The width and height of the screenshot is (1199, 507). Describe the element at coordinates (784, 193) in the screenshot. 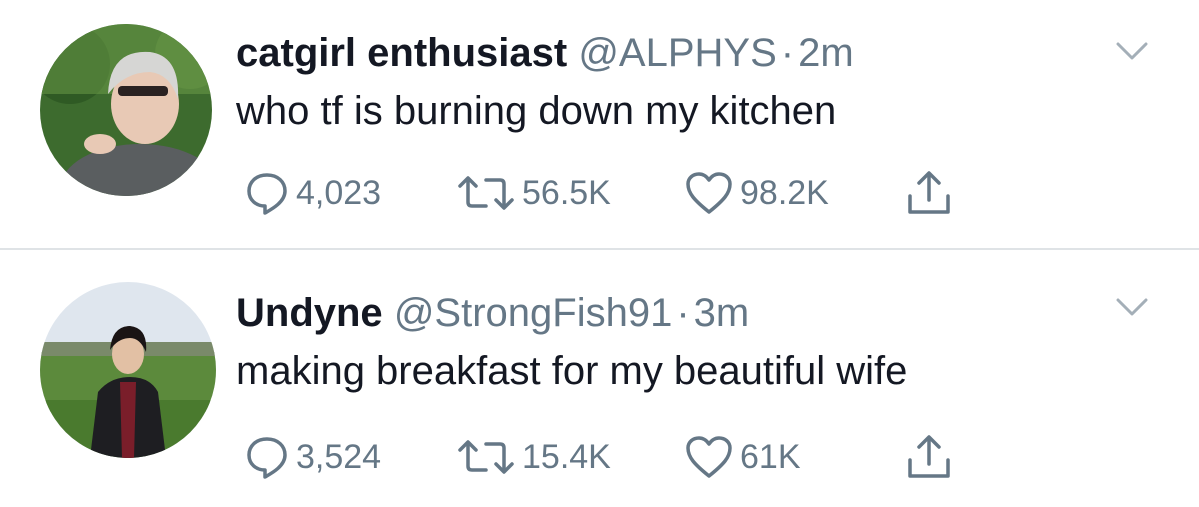

I see `like-count: 98.2K` at that location.